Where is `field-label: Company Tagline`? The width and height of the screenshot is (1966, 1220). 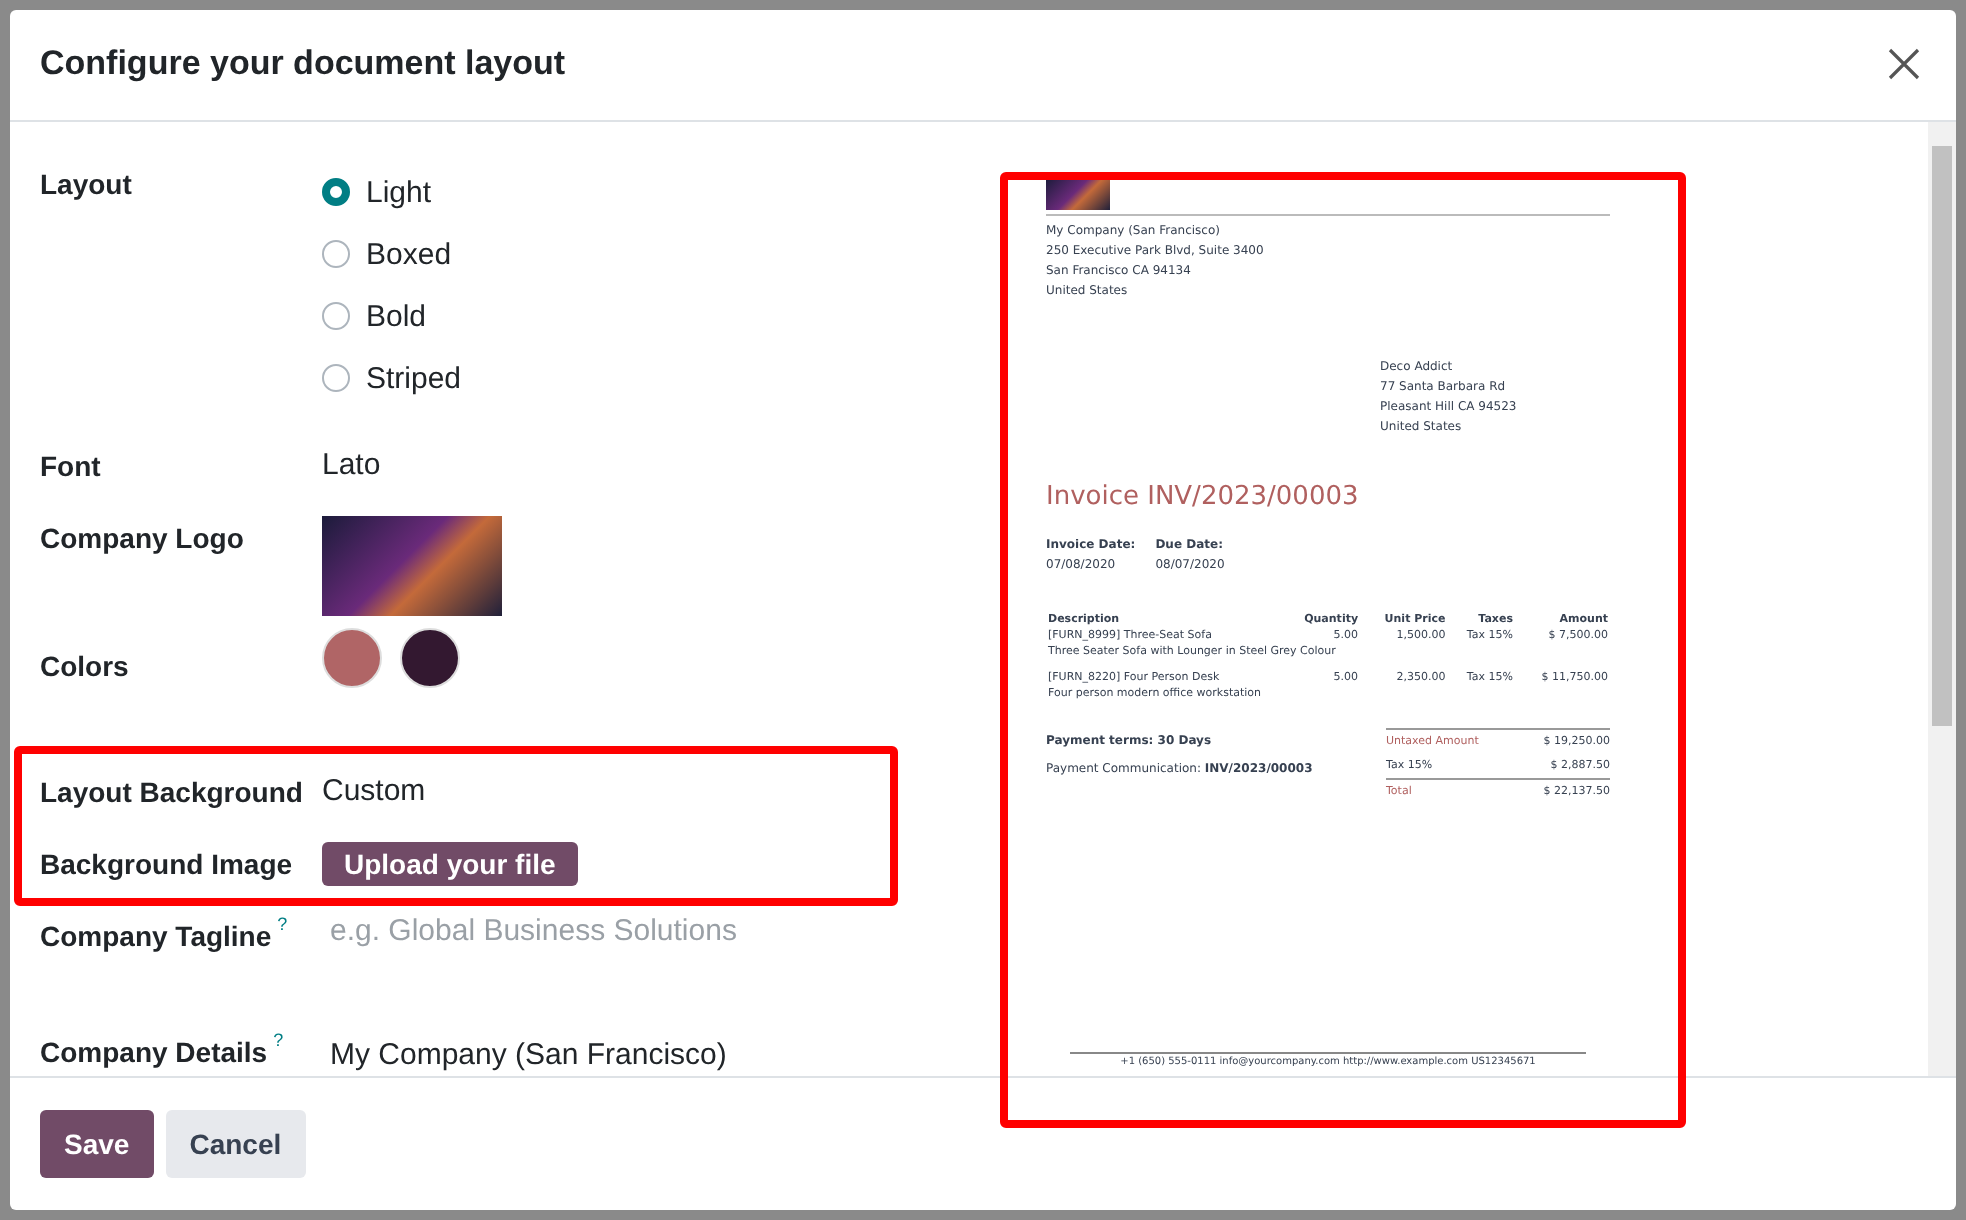 field-label: Company Tagline is located at coordinates (156, 936).